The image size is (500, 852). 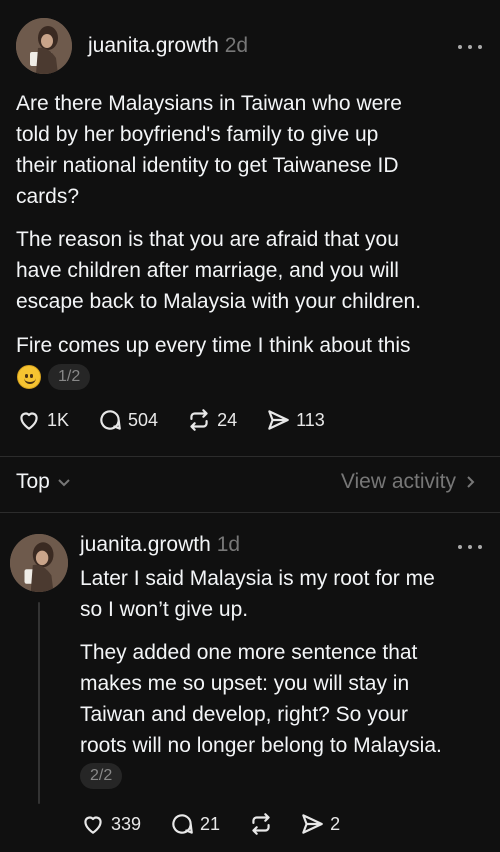 What do you see at coordinates (310, 419) in the screenshot?
I see `share-count: 113` at bounding box center [310, 419].